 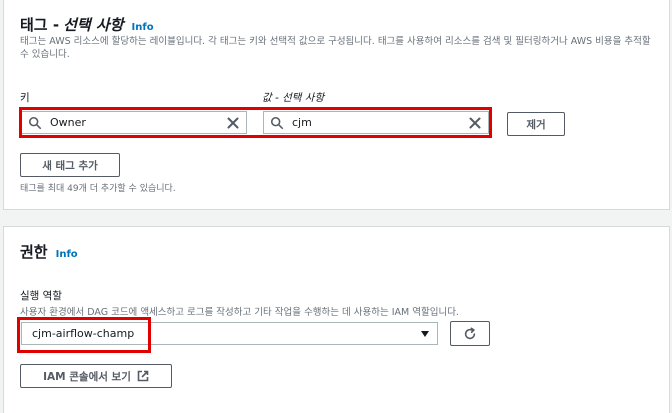 I want to click on tags-hint: 태그를 최대 49개 더 추가할 수 있습니다., so click(x=98, y=189).